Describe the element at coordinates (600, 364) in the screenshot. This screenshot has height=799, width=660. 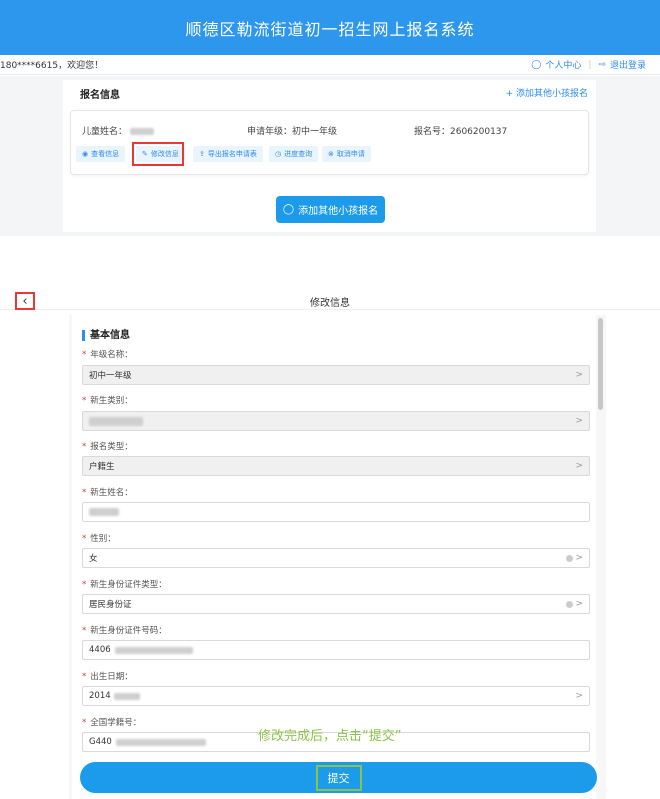
I see `scrollbar` at that location.